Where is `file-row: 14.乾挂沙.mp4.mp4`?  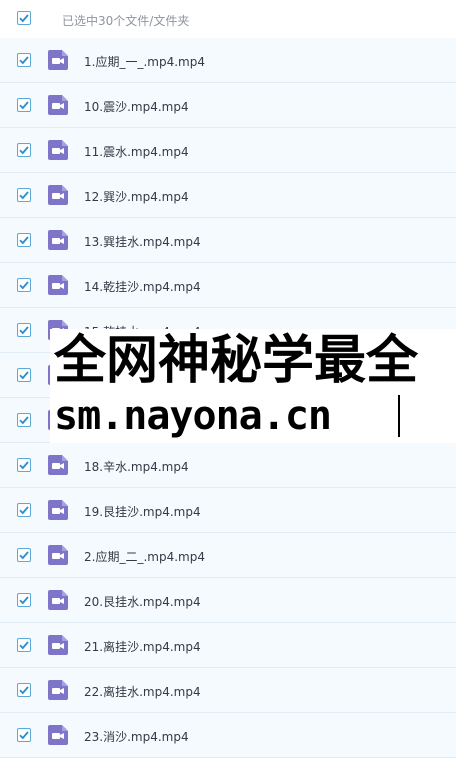
file-row: 14.乾挂沙.mp4.mp4 is located at coordinates (228, 285).